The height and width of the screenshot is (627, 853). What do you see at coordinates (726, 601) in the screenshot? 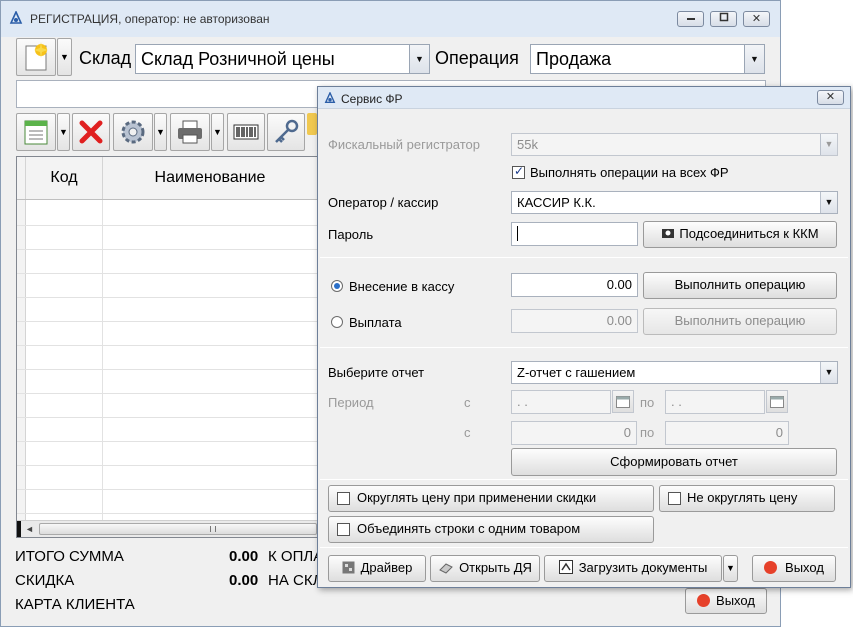
I see `main-exit-button: Выход` at bounding box center [726, 601].